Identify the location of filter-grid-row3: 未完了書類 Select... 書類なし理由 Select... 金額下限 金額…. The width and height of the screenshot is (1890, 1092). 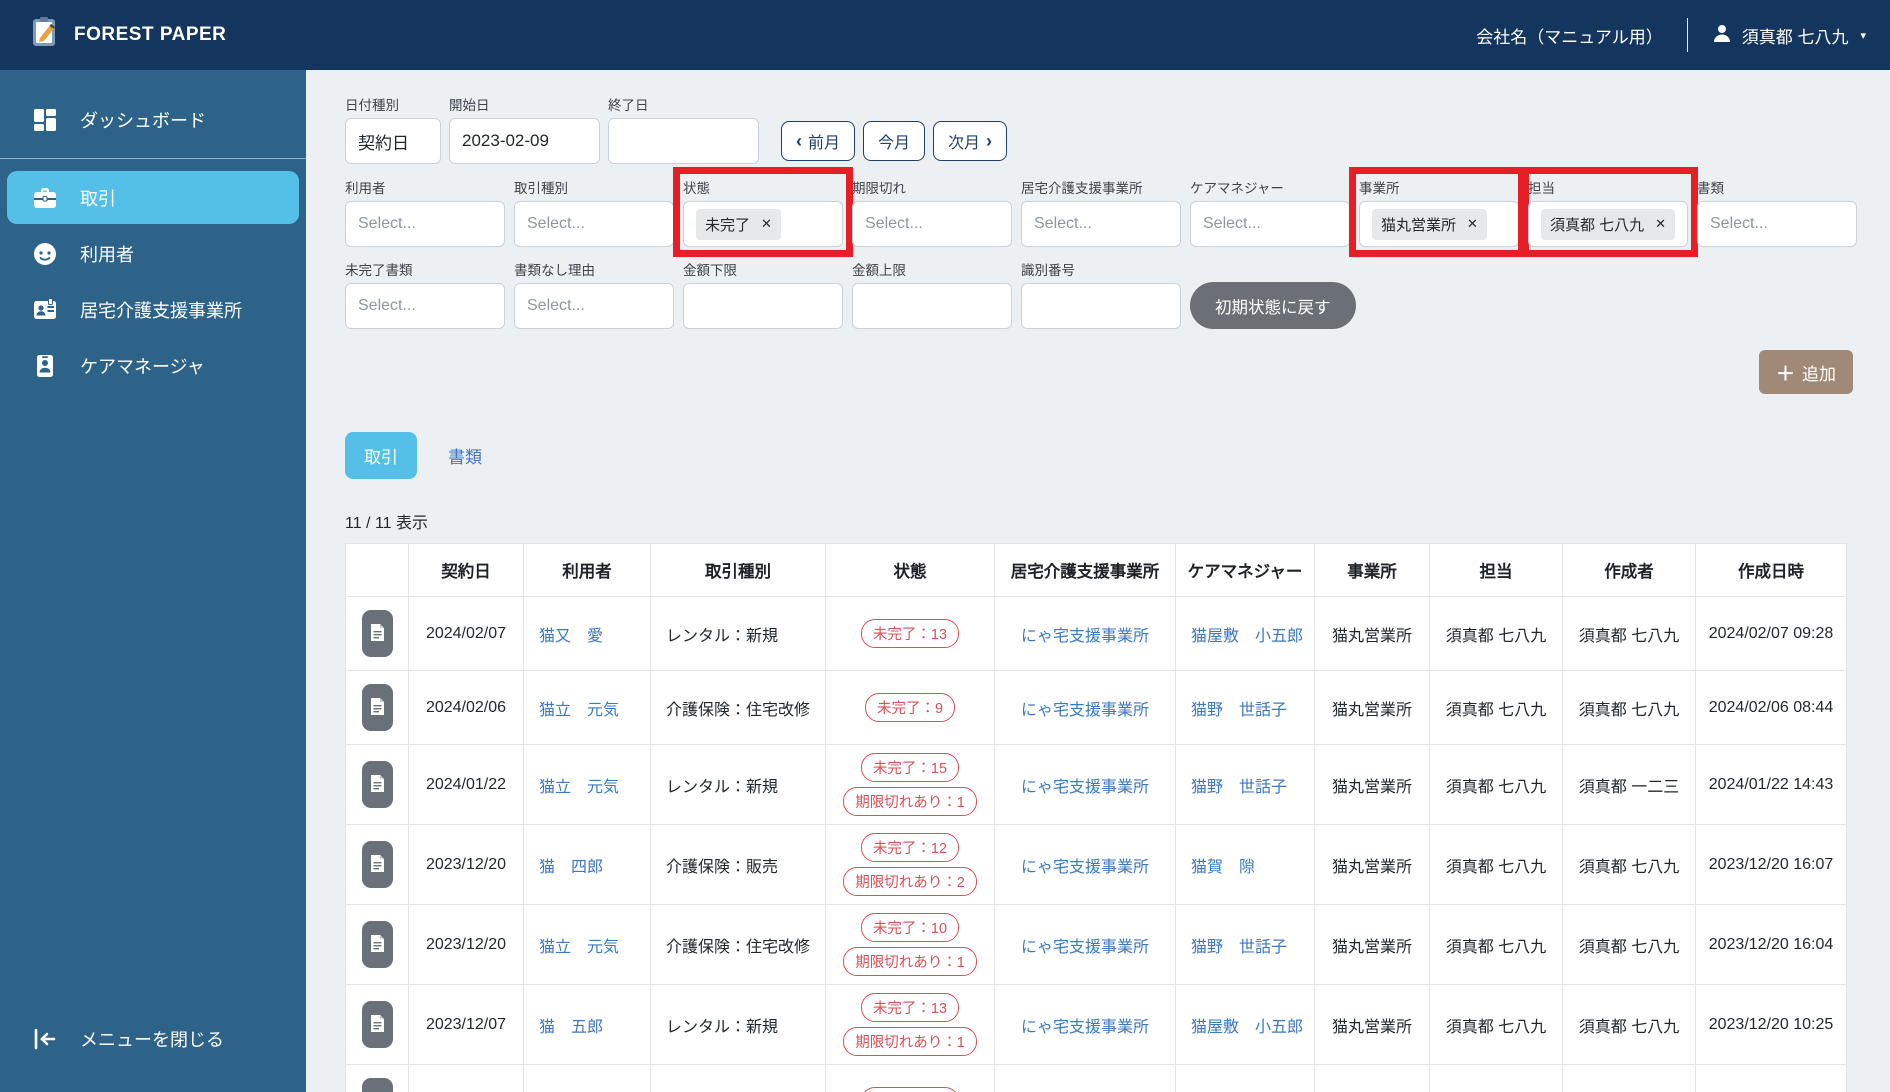
(1099, 294).